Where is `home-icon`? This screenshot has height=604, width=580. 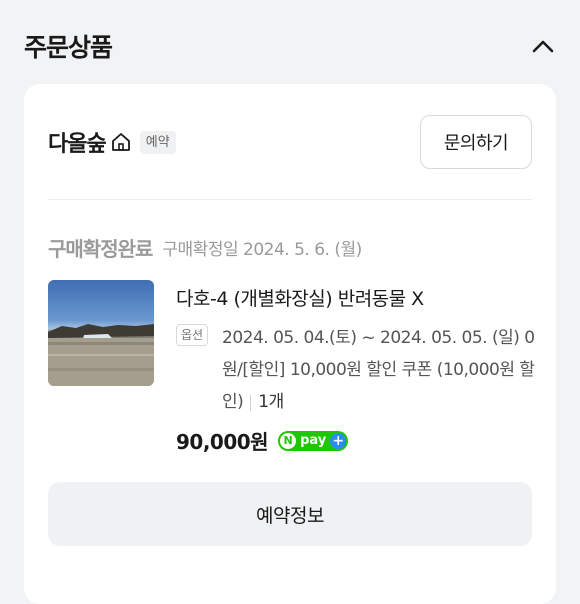
home-icon is located at coordinates (121, 142).